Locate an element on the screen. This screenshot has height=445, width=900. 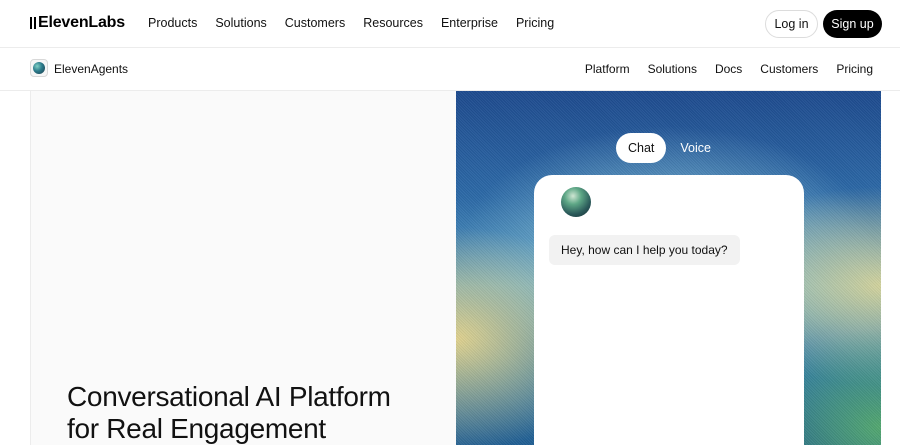
elevenlabs-logo: ElevenLabs is located at coordinates (77, 23).